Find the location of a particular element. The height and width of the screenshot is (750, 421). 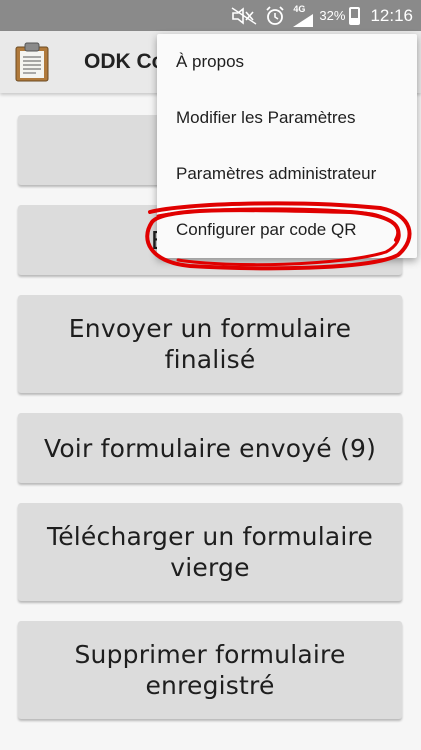

clock: 12:16 is located at coordinates (391, 15).